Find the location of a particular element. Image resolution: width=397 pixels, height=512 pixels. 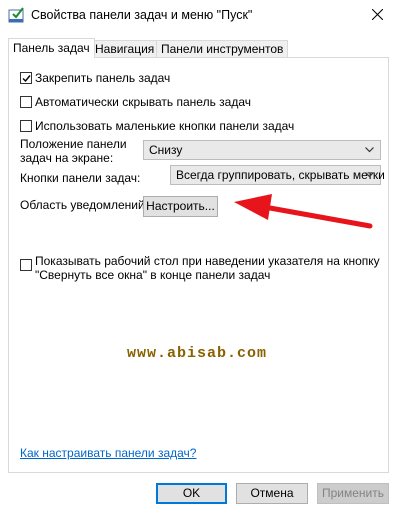

taskbar-position-label: Положение панели задач на экране: is located at coordinates (73, 151).